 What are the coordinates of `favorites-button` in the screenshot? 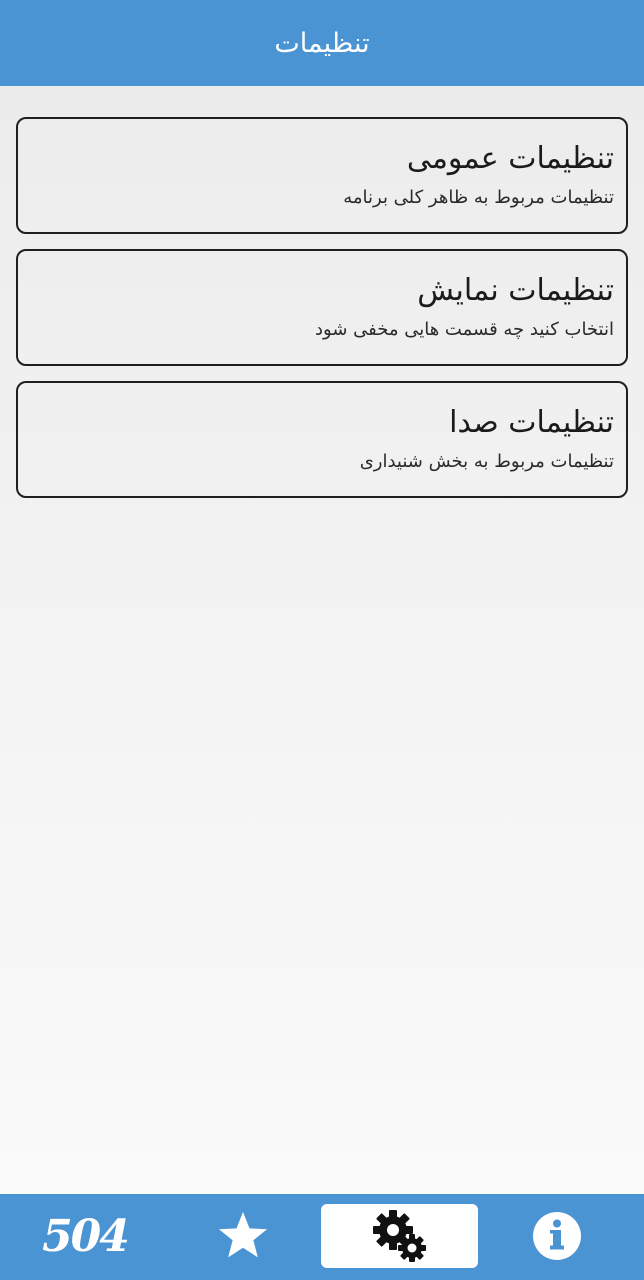 It's located at (243, 1236).